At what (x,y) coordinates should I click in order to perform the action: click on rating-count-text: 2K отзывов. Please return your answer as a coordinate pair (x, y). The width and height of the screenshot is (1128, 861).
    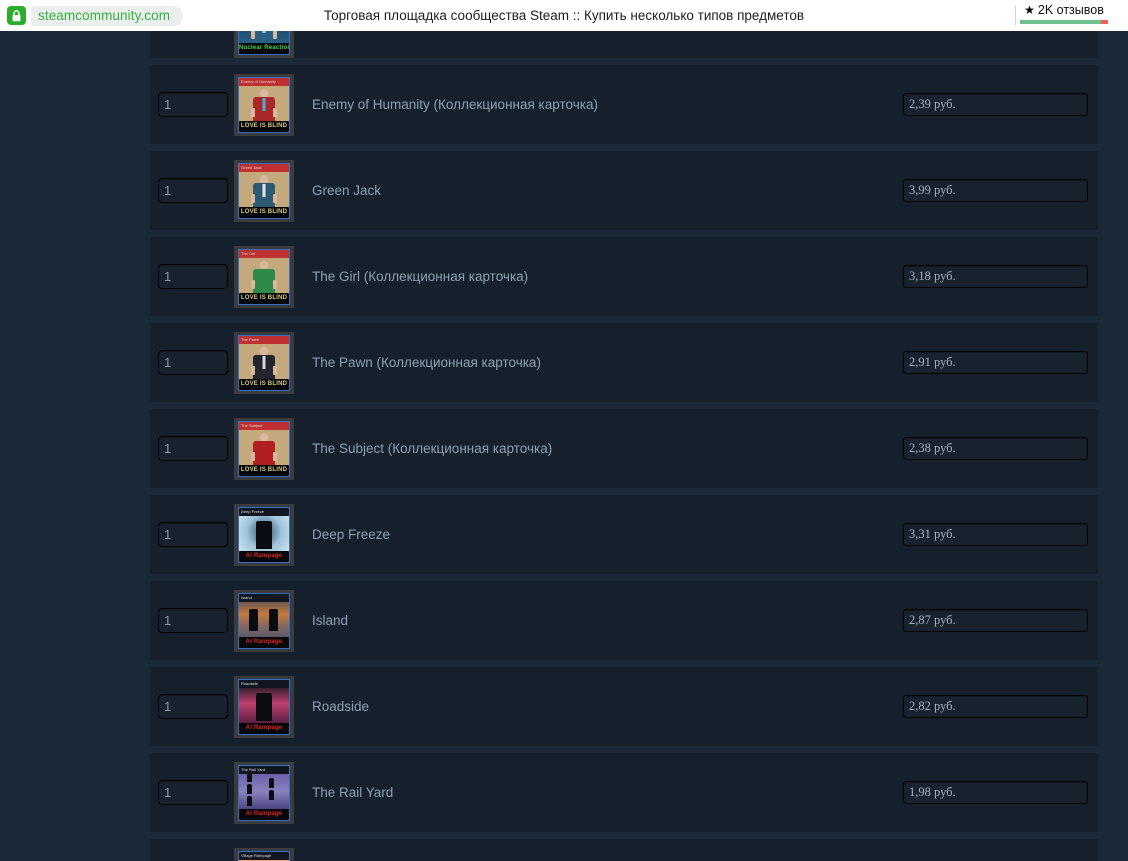
    Looking at the image, I should click on (1070, 10).